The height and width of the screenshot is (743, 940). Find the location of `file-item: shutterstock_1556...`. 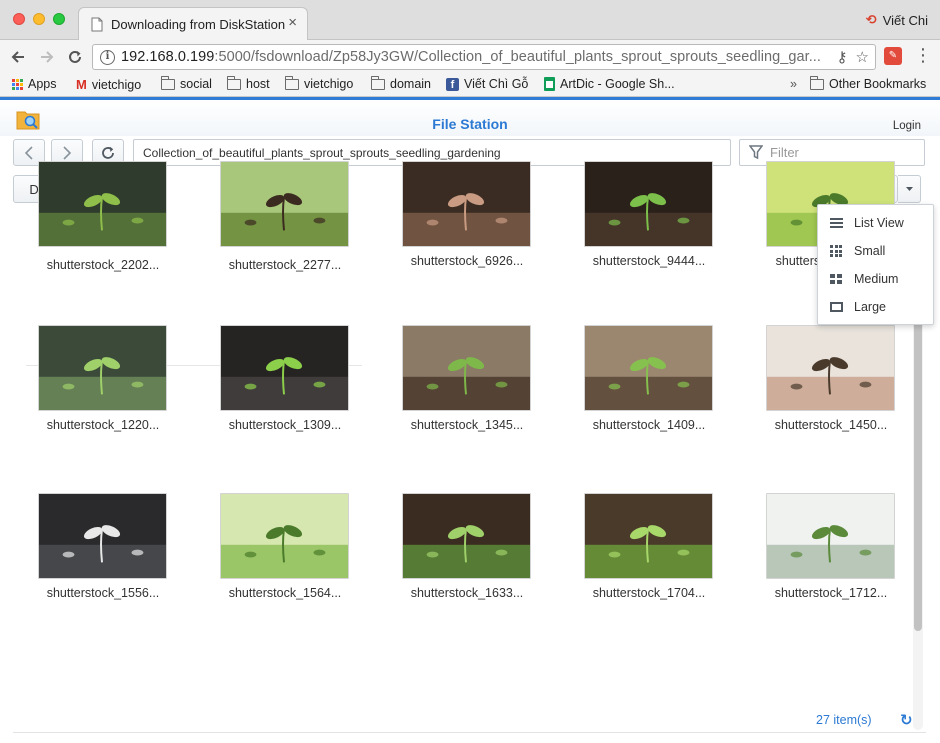

file-item: shutterstock_1556... is located at coordinates (98, 558).